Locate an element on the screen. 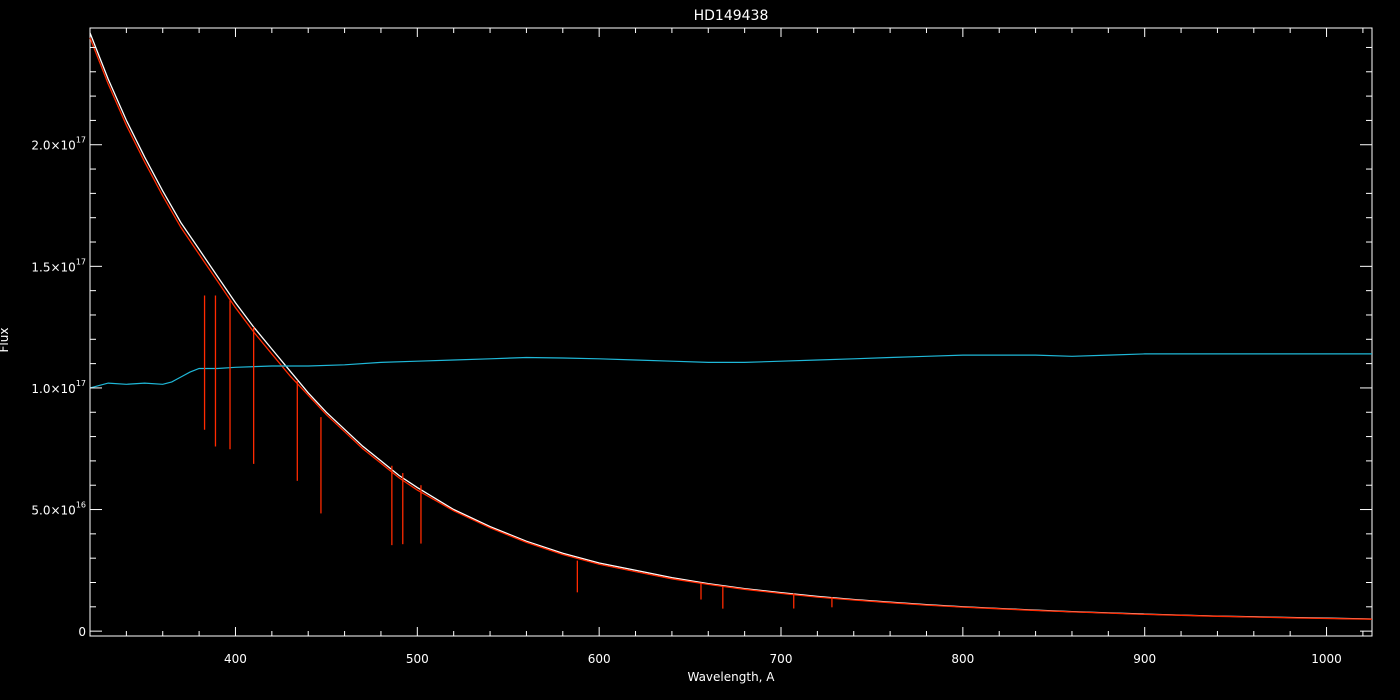 This screenshot has height=700, width=1400. x-tick-label: 400 is located at coordinates (235, 659).